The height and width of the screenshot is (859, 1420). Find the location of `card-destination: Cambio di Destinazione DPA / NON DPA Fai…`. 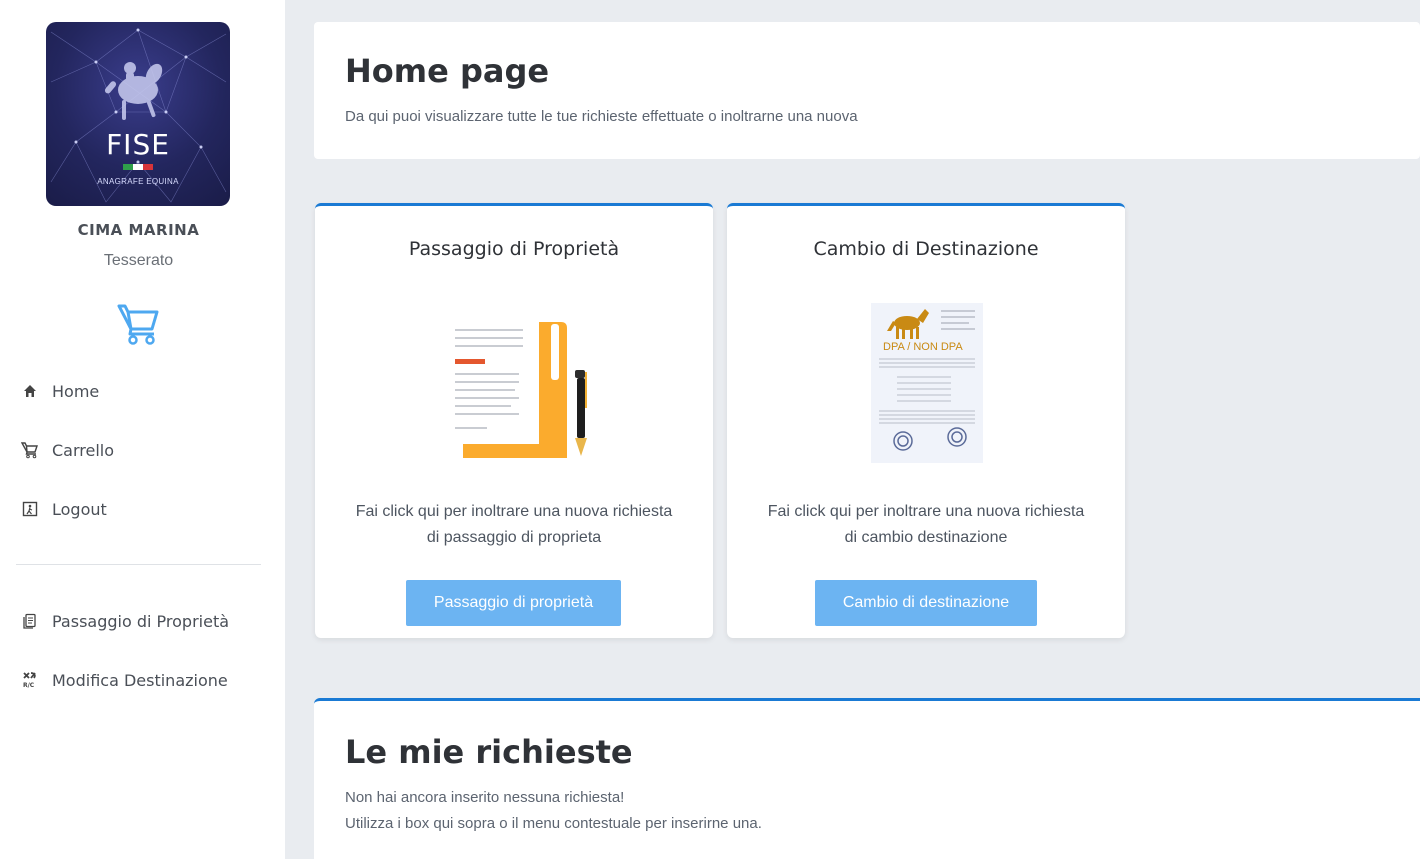

card-destination: Cambio di Destinazione DPA / NON DPA Fai… is located at coordinates (926, 420).